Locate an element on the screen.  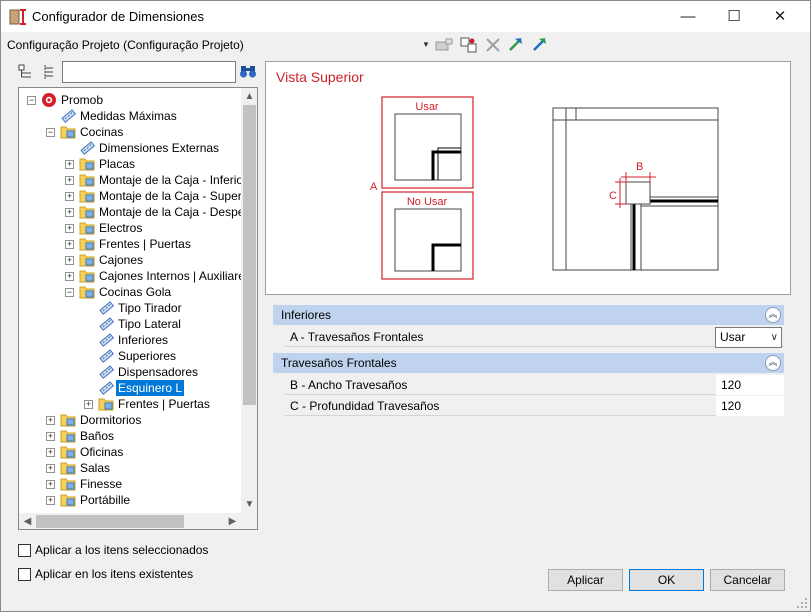
tree-item: Tipo Lateral is located at coordinates (130, 324).